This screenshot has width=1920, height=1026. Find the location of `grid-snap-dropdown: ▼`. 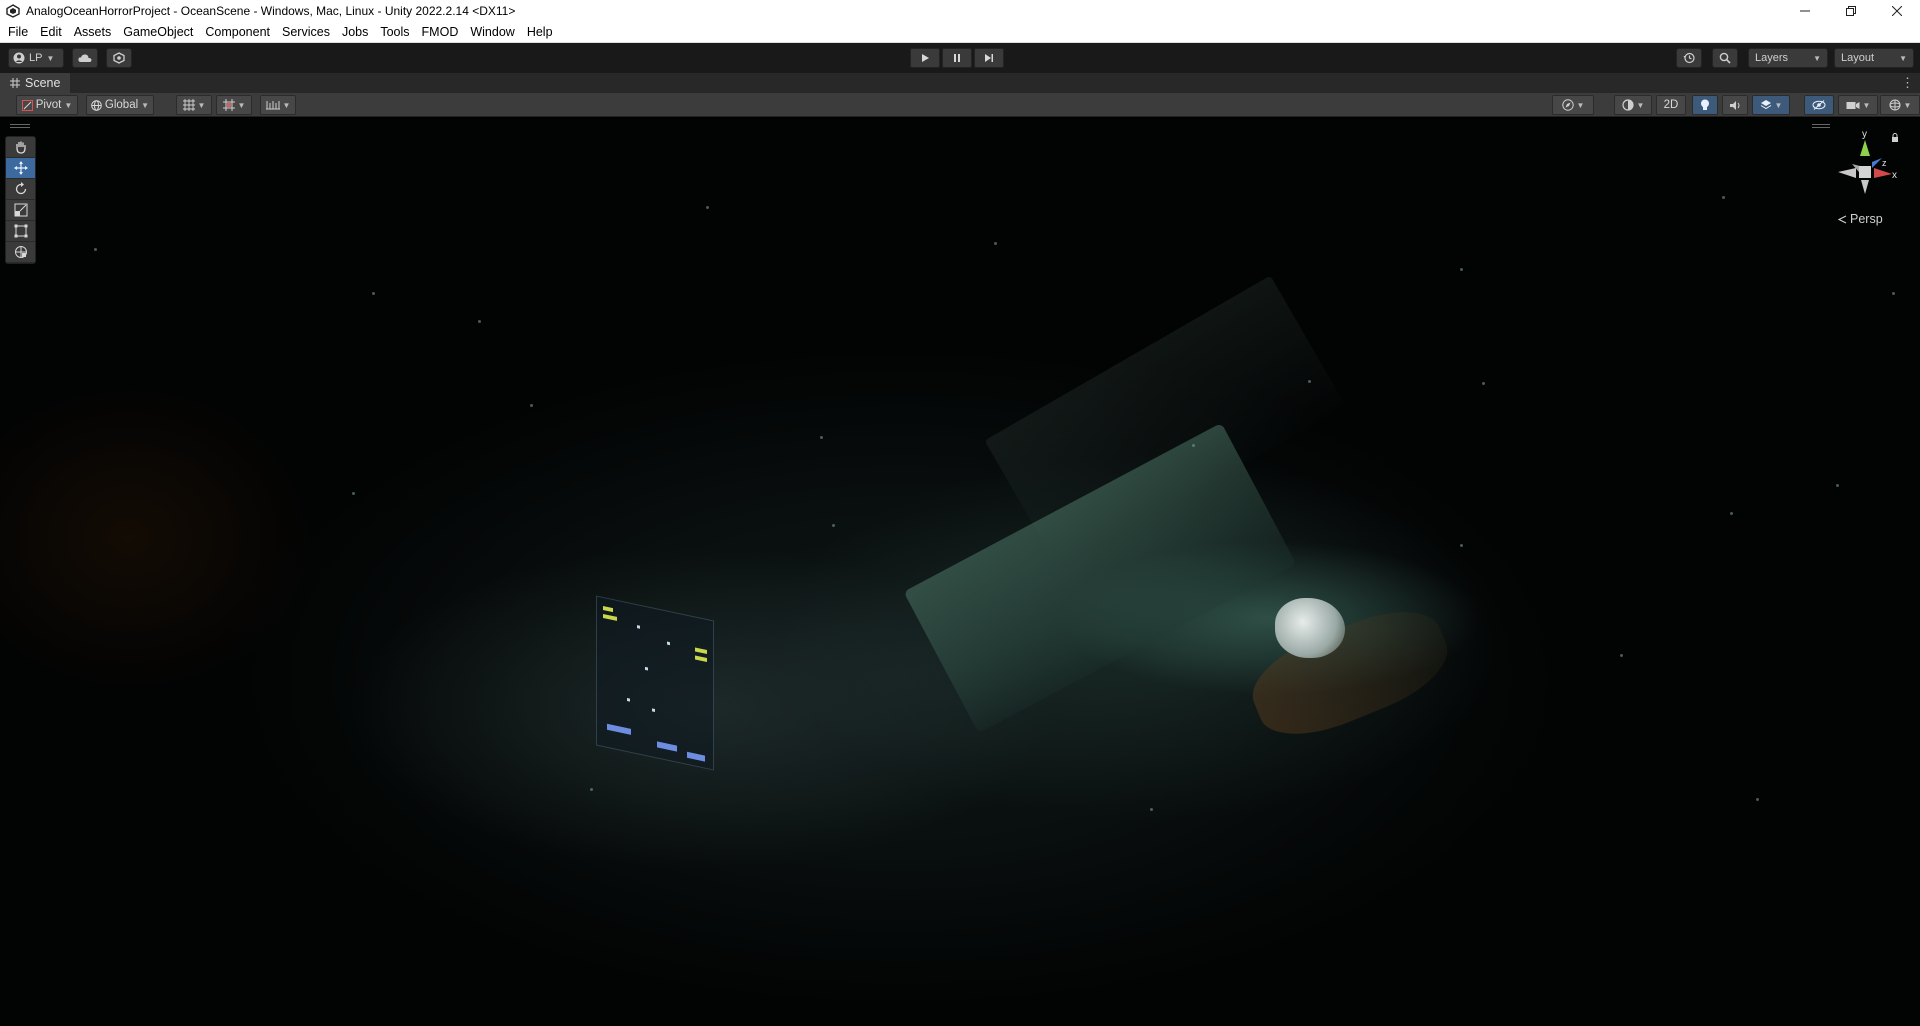

grid-snap-dropdown: ▼ is located at coordinates (194, 105).